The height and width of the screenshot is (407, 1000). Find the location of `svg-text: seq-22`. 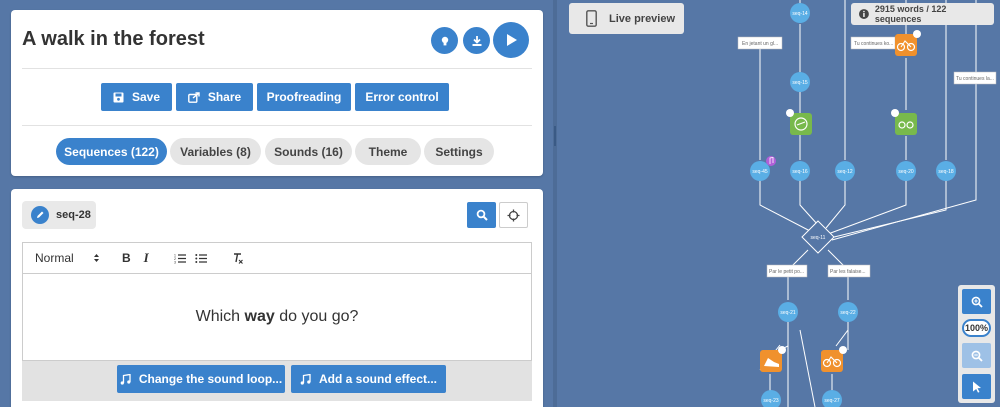

svg-text: seq-22 is located at coordinates (848, 313).